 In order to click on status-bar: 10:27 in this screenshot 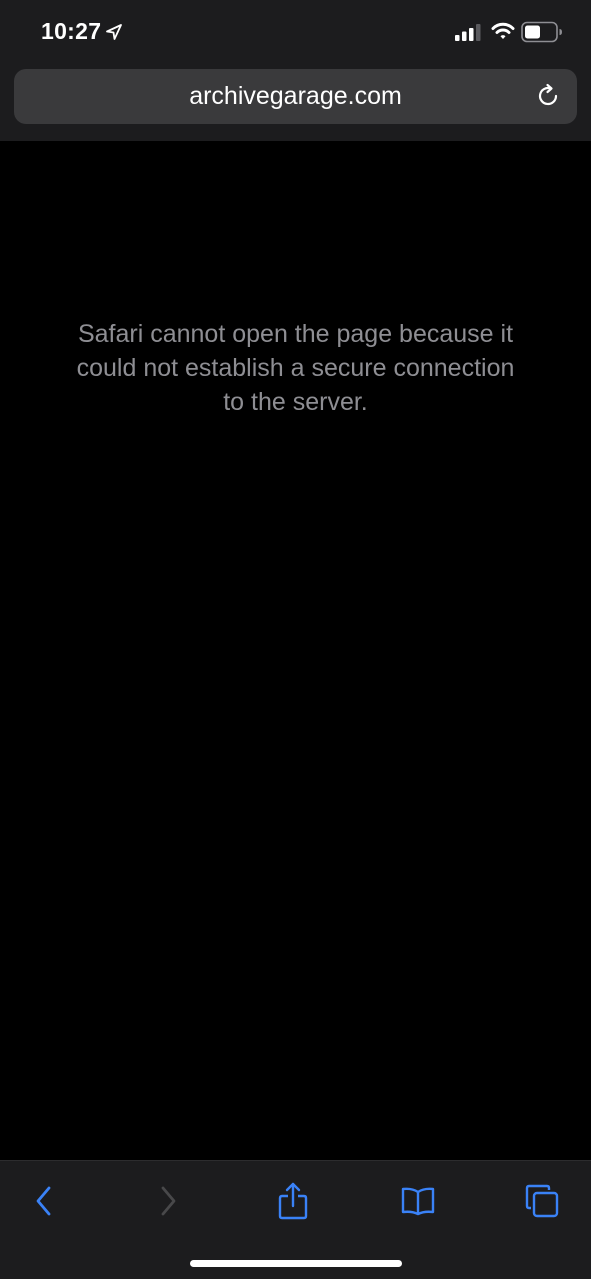, I will do `click(295, 31)`.